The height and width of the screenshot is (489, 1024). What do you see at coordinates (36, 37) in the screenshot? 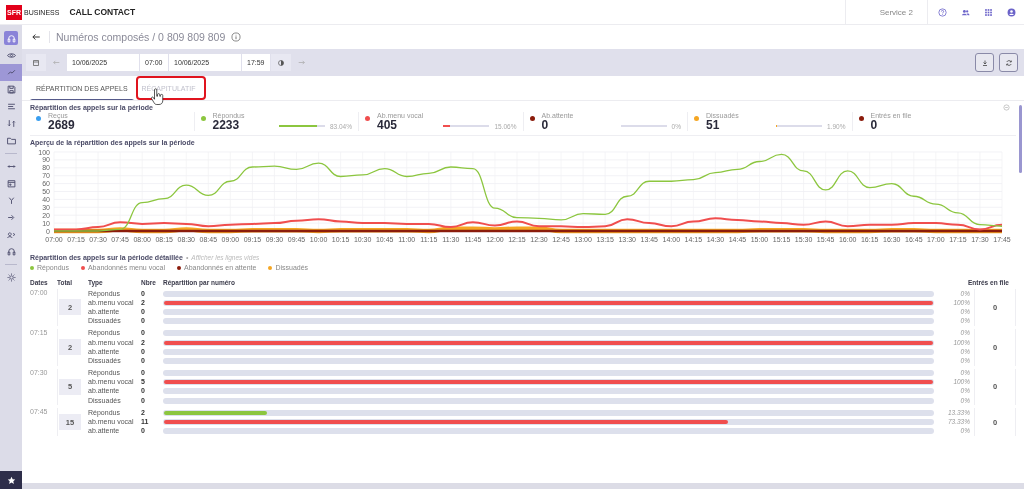
I see `back-arrow-icon` at bounding box center [36, 37].